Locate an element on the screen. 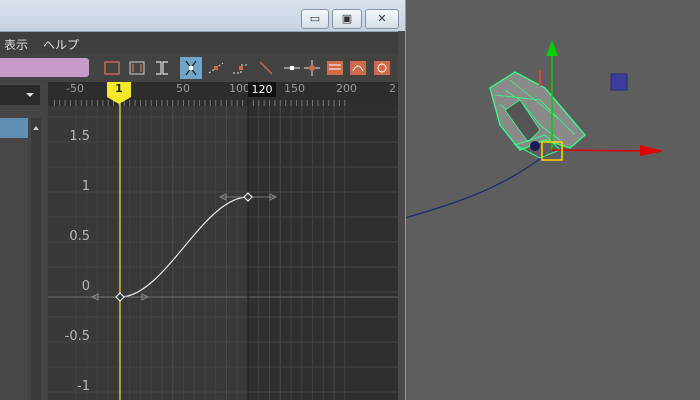 This screenshot has width=700, height=400. step-tangent-icon is located at coordinates (241, 68).